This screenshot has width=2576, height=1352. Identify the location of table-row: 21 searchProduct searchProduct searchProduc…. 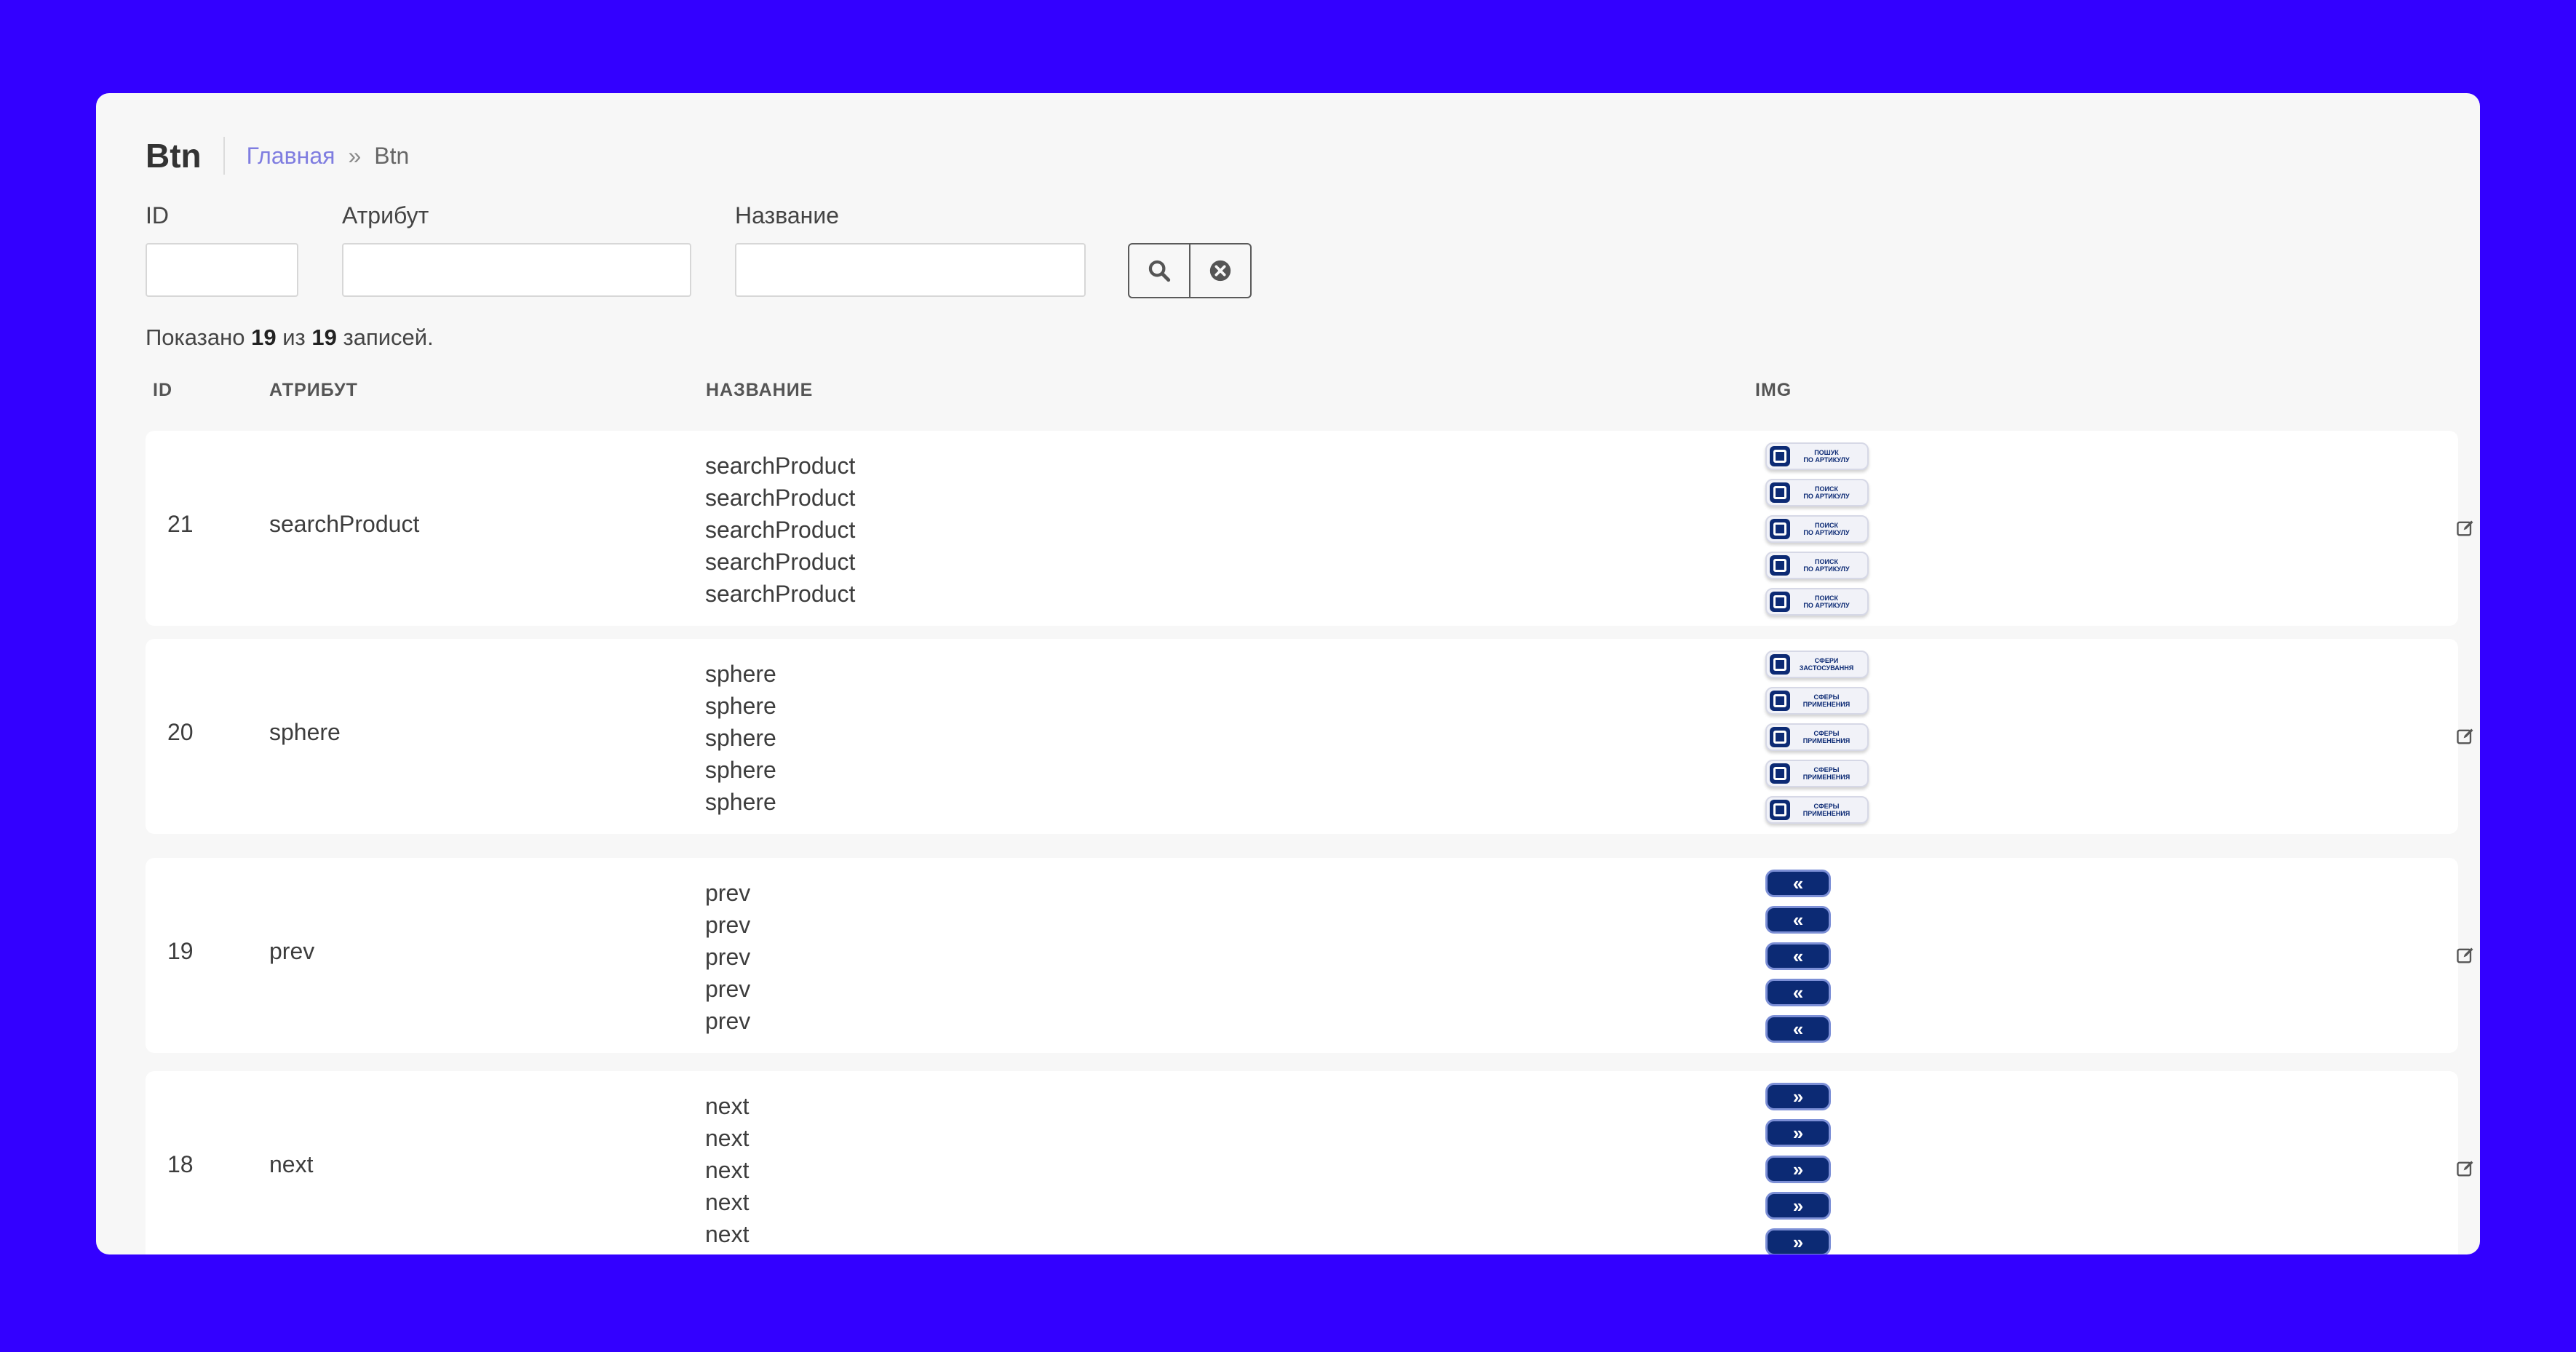
(1309, 528).